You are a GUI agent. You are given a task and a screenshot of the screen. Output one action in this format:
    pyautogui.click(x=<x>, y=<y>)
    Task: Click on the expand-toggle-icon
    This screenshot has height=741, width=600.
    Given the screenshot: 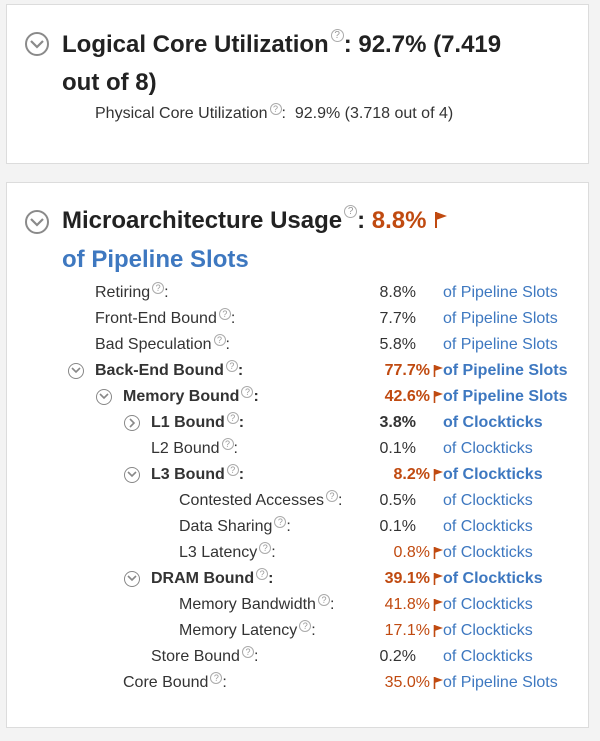 What is the action you would take?
    pyautogui.click(x=132, y=423)
    